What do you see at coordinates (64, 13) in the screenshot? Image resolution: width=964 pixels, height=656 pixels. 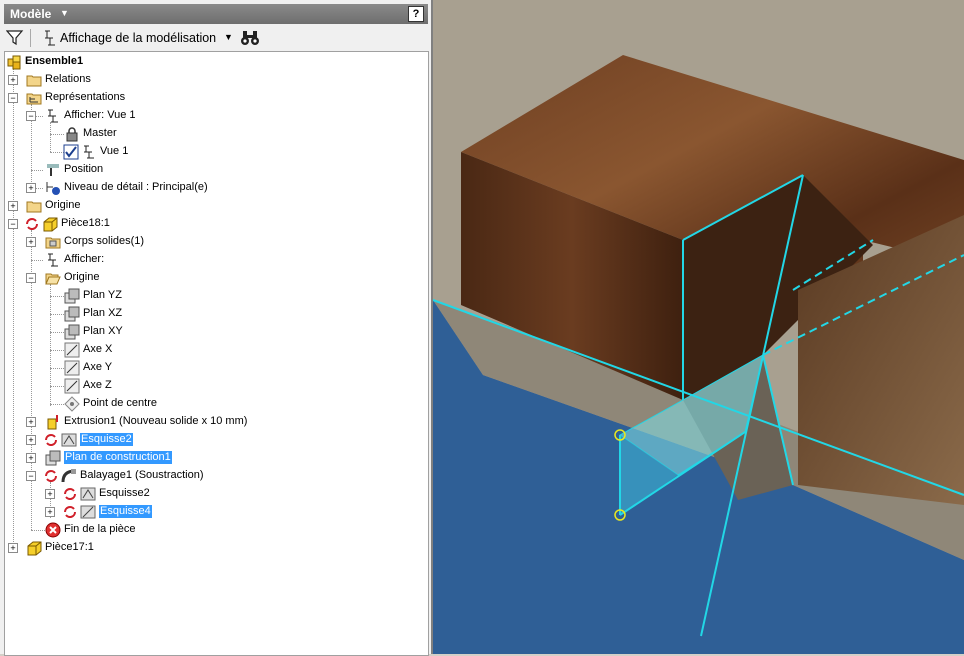 I see `title-dropdown-icon: ▼` at bounding box center [64, 13].